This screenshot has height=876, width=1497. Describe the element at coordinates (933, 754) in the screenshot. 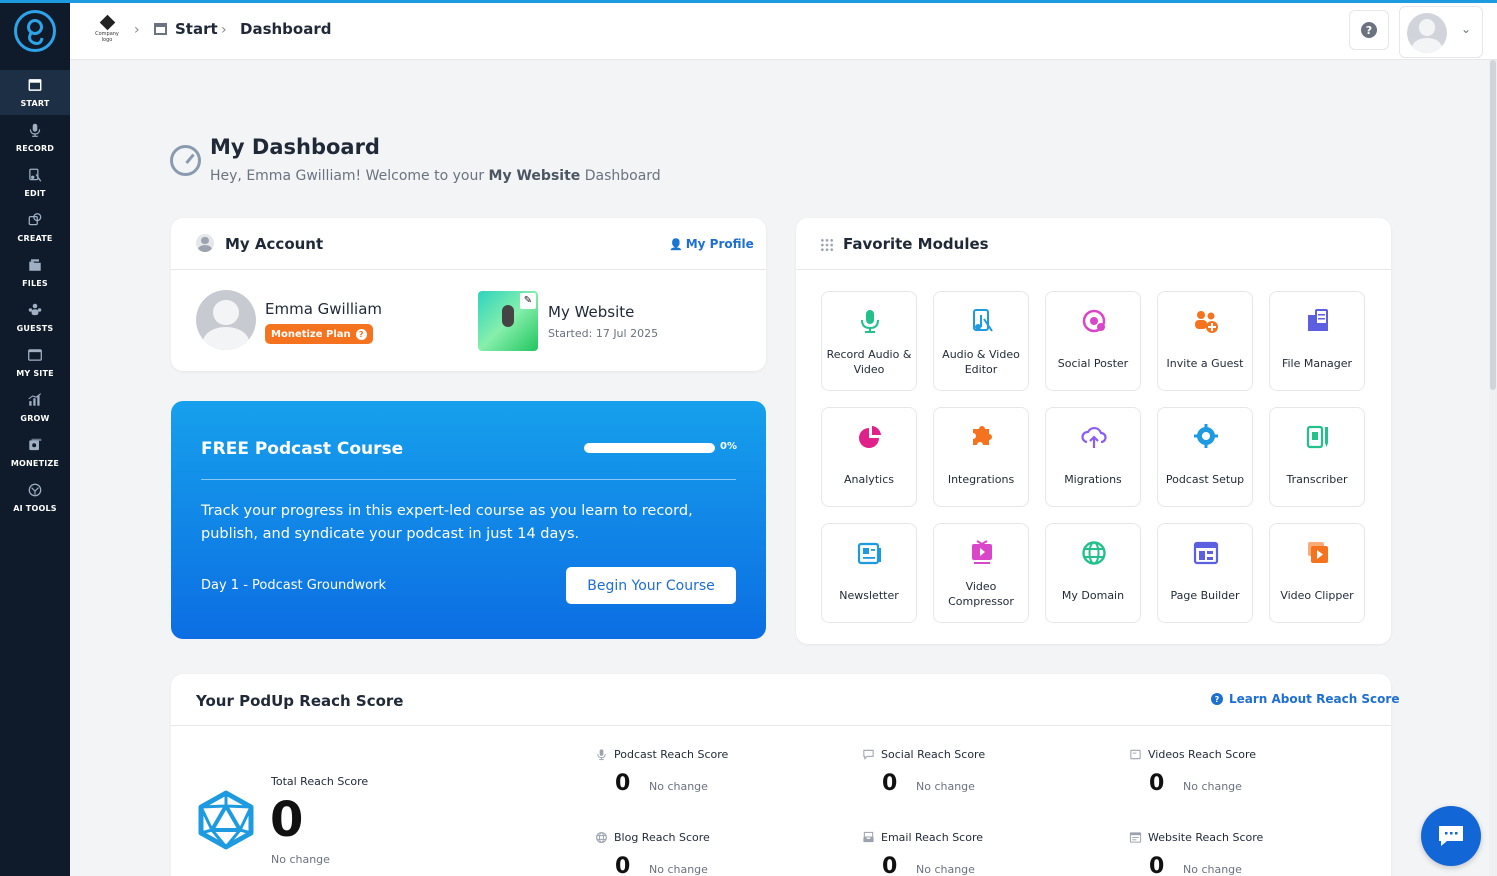

I see `reach-score-label: Social Reach Score` at that location.